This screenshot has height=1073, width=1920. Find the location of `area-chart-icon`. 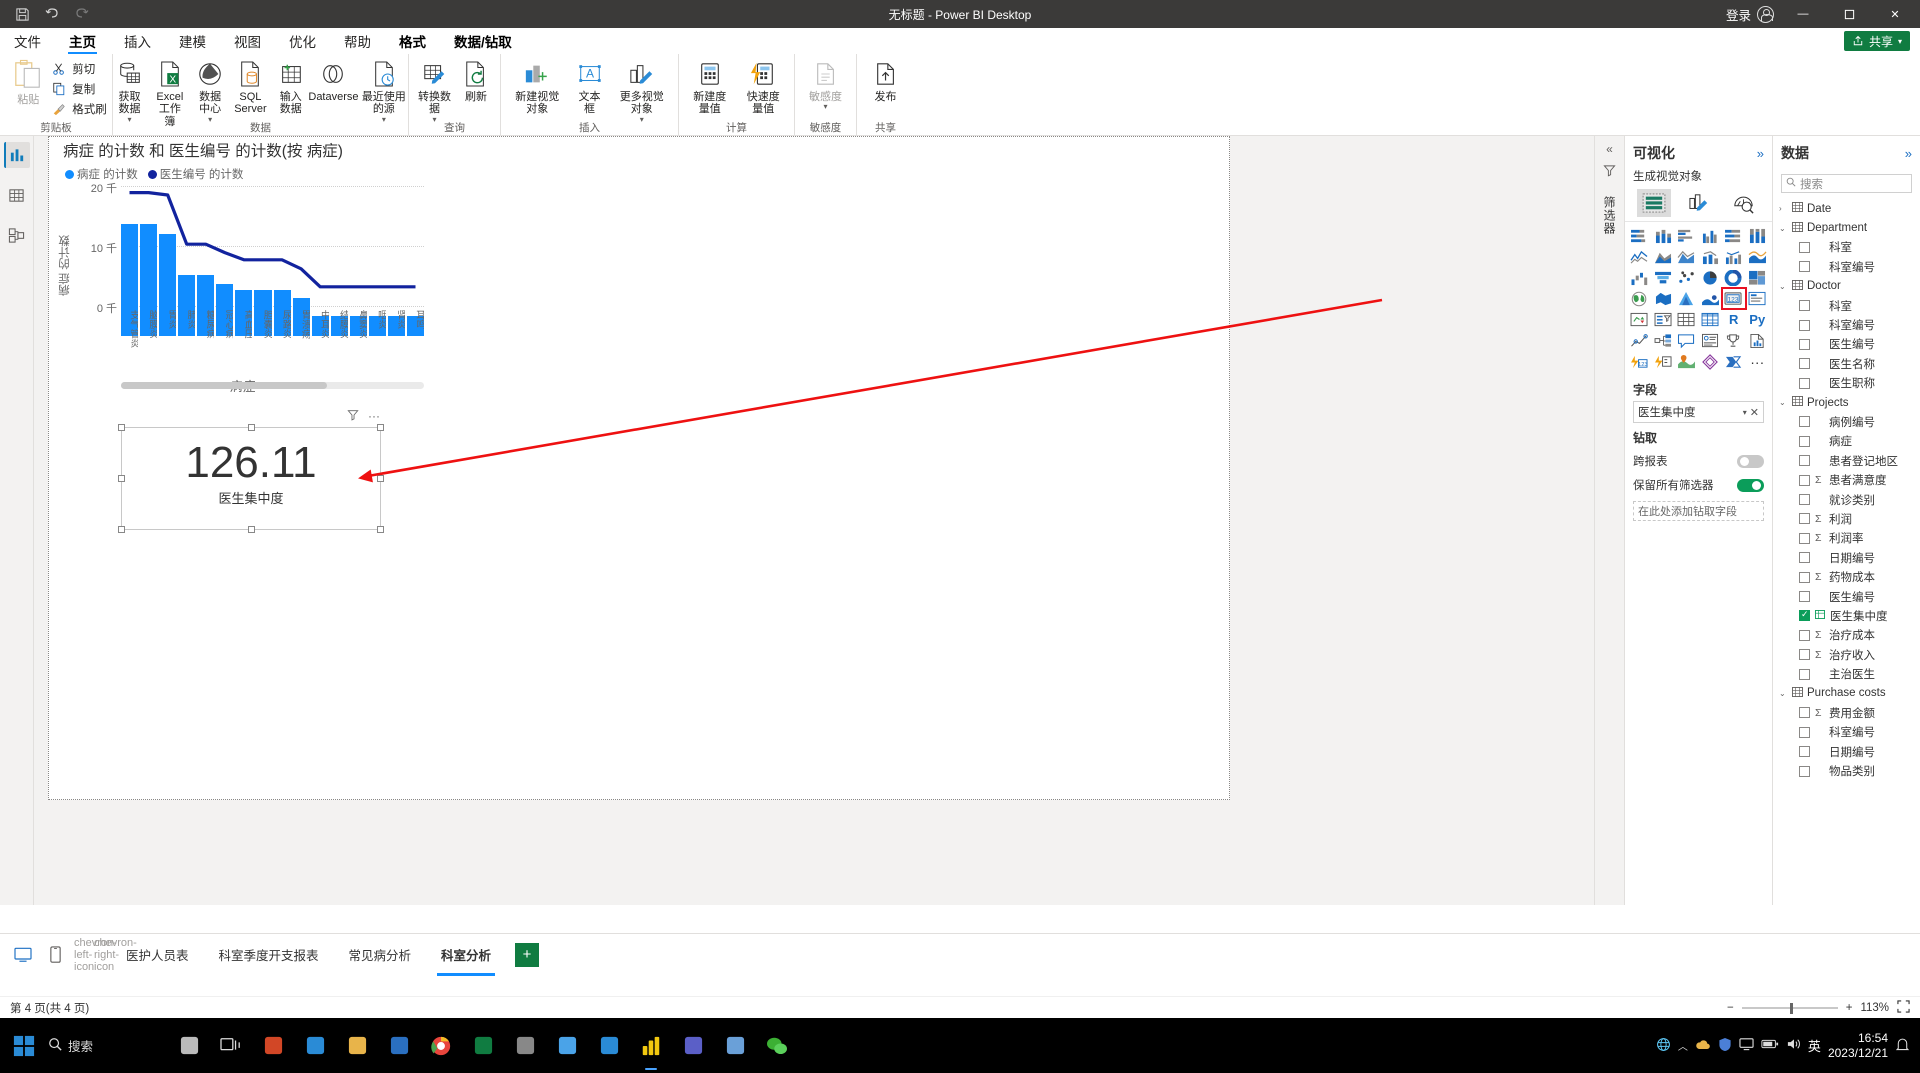

area-chart-icon is located at coordinates (1664, 256).